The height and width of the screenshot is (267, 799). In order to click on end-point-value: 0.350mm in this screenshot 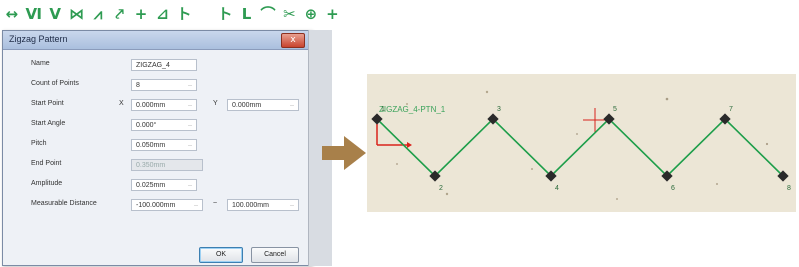, I will do `click(151, 165)`.